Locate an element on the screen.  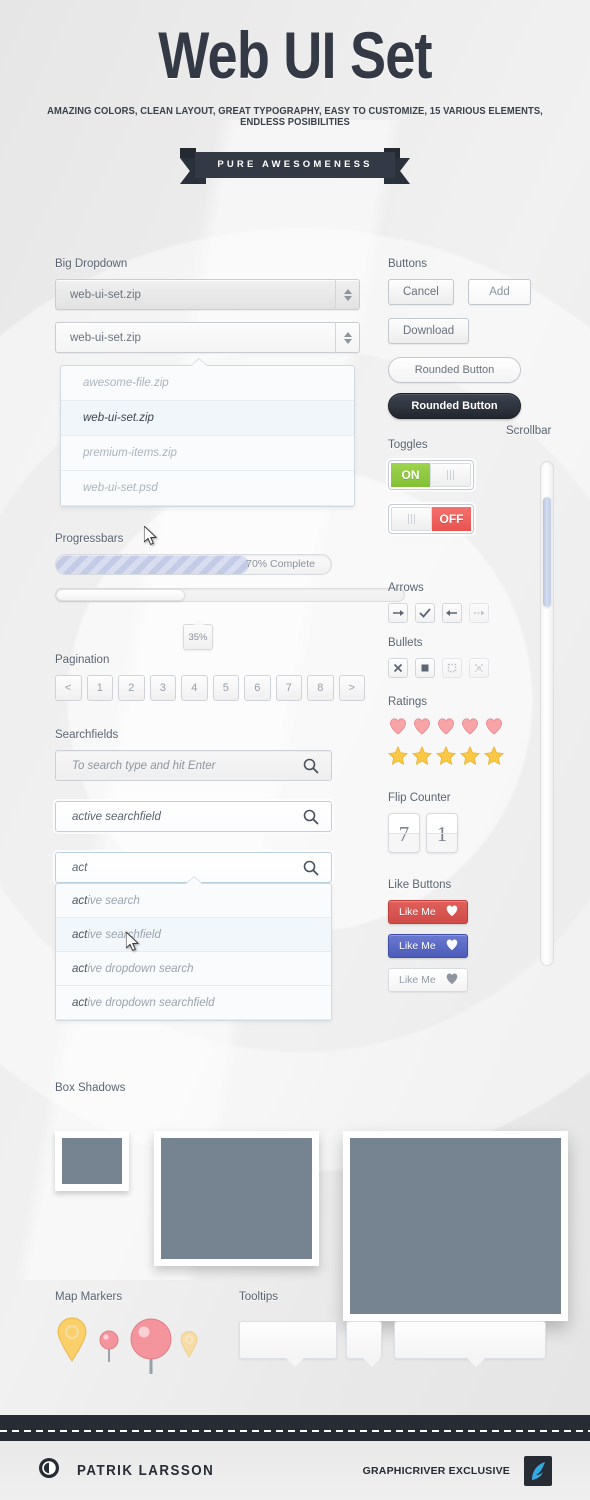
flip-digit: 1 is located at coordinates (442, 833).